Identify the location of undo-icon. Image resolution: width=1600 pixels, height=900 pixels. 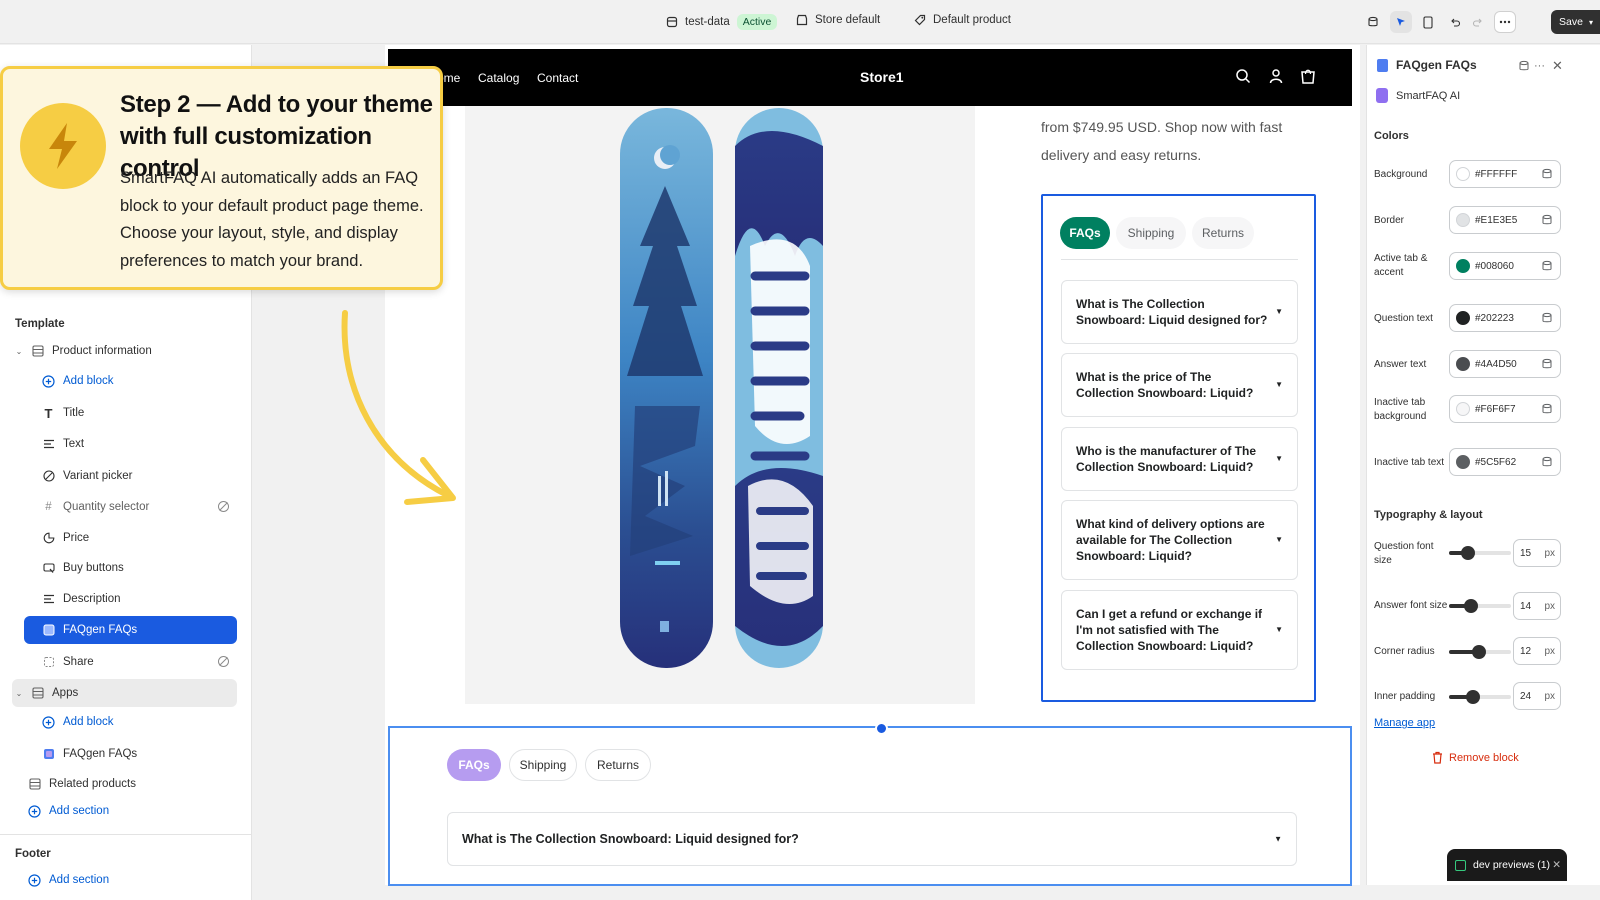
(1455, 22).